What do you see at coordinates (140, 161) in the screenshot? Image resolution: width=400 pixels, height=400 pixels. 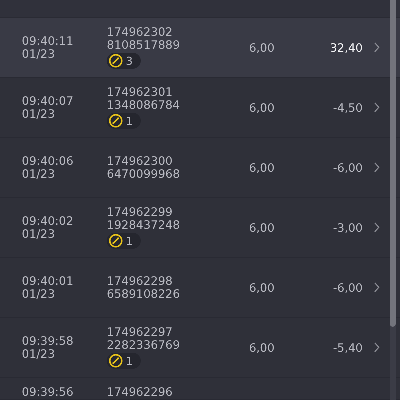 I see `id-text: 174962300` at bounding box center [140, 161].